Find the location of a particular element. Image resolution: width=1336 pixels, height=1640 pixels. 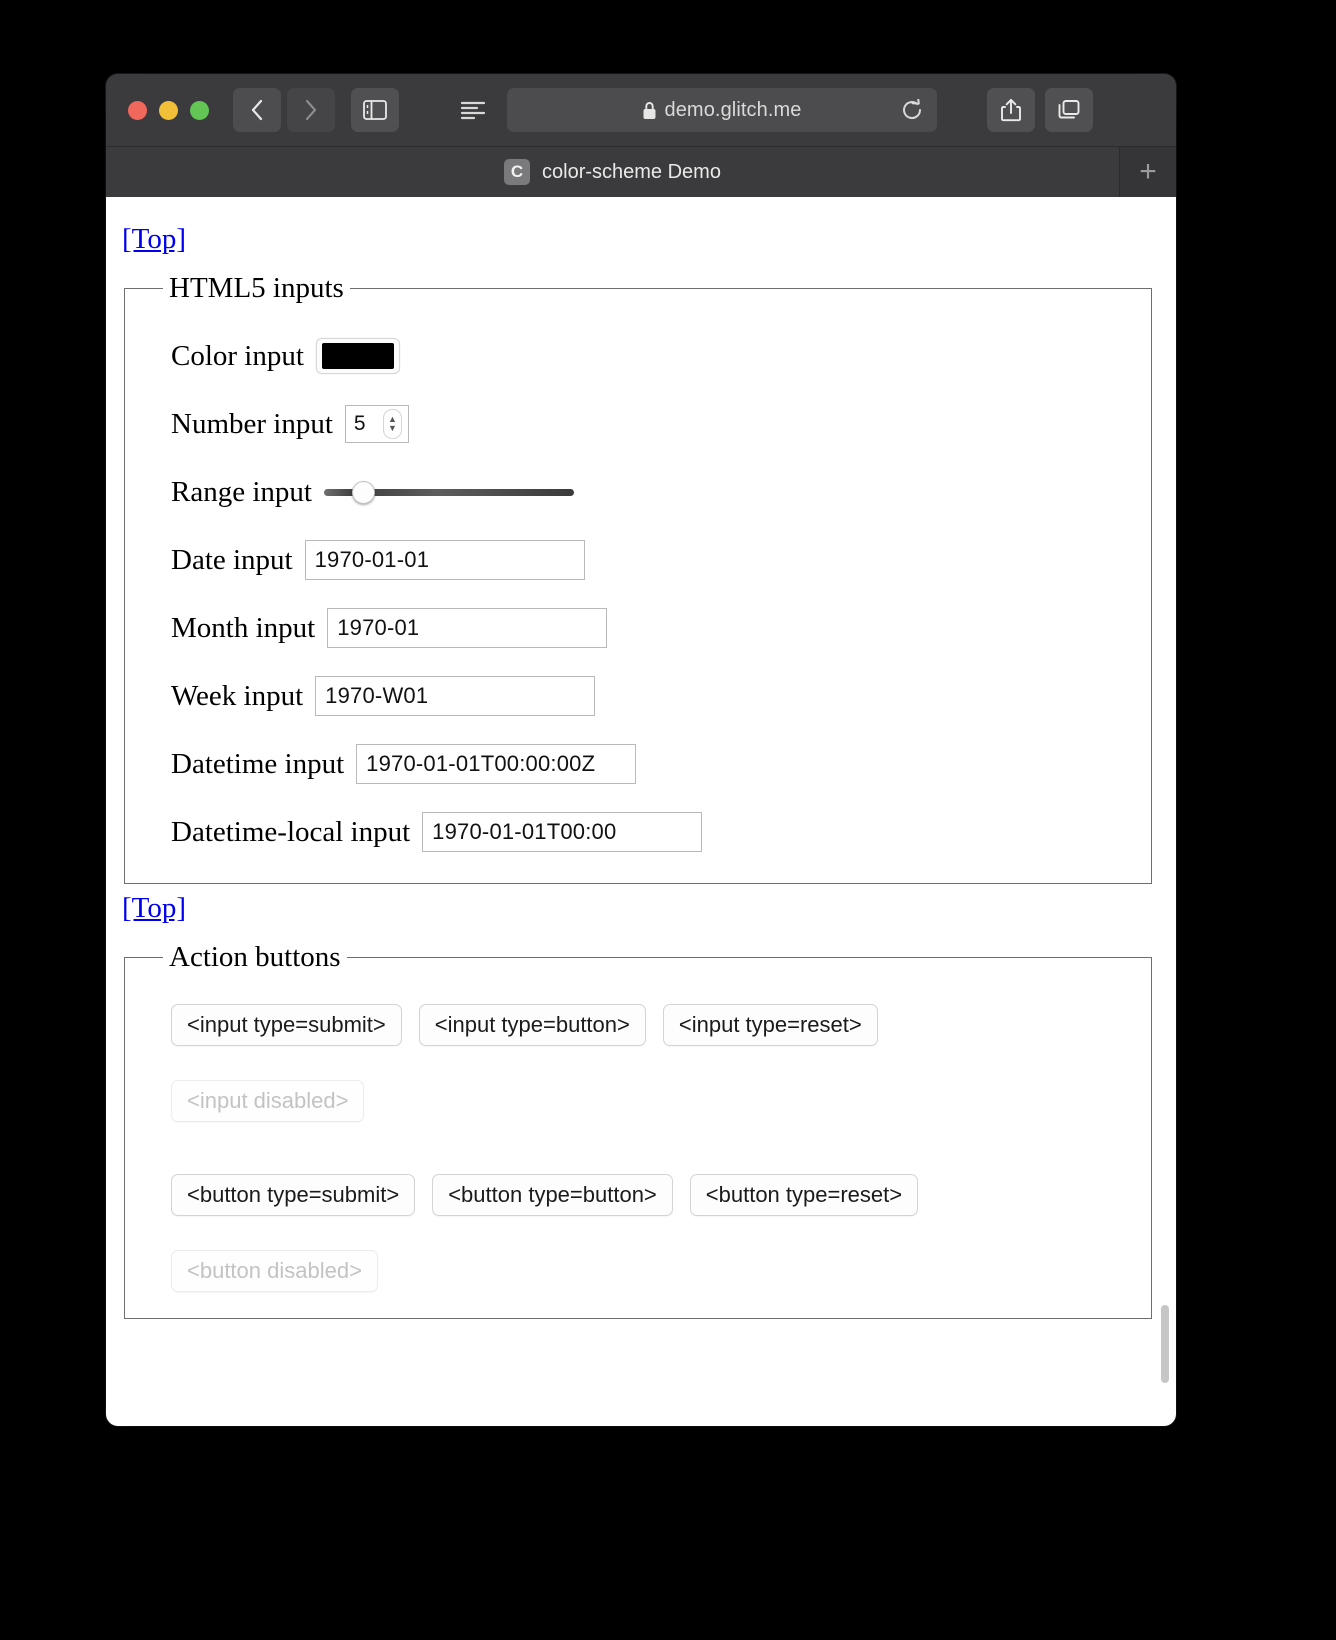

label-color-input: Color input is located at coordinates (237, 355).